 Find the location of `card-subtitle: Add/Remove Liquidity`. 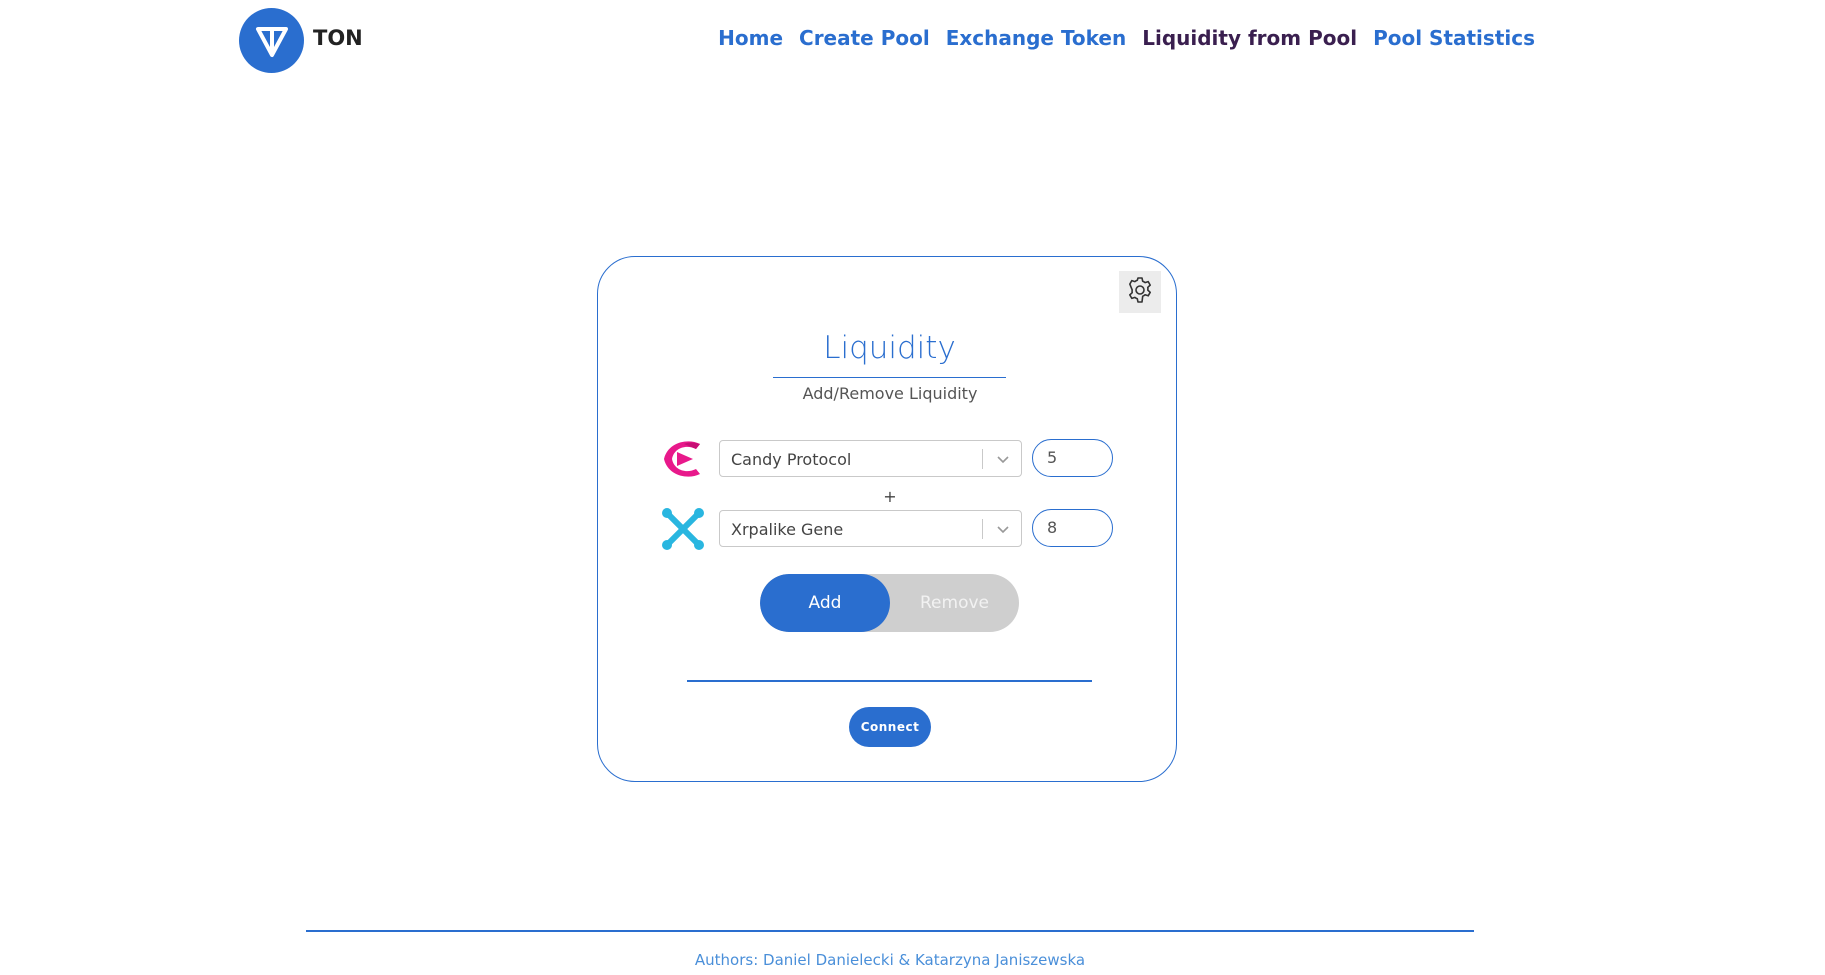

card-subtitle: Add/Remove Liquidity is located at coordinates (890, 393).